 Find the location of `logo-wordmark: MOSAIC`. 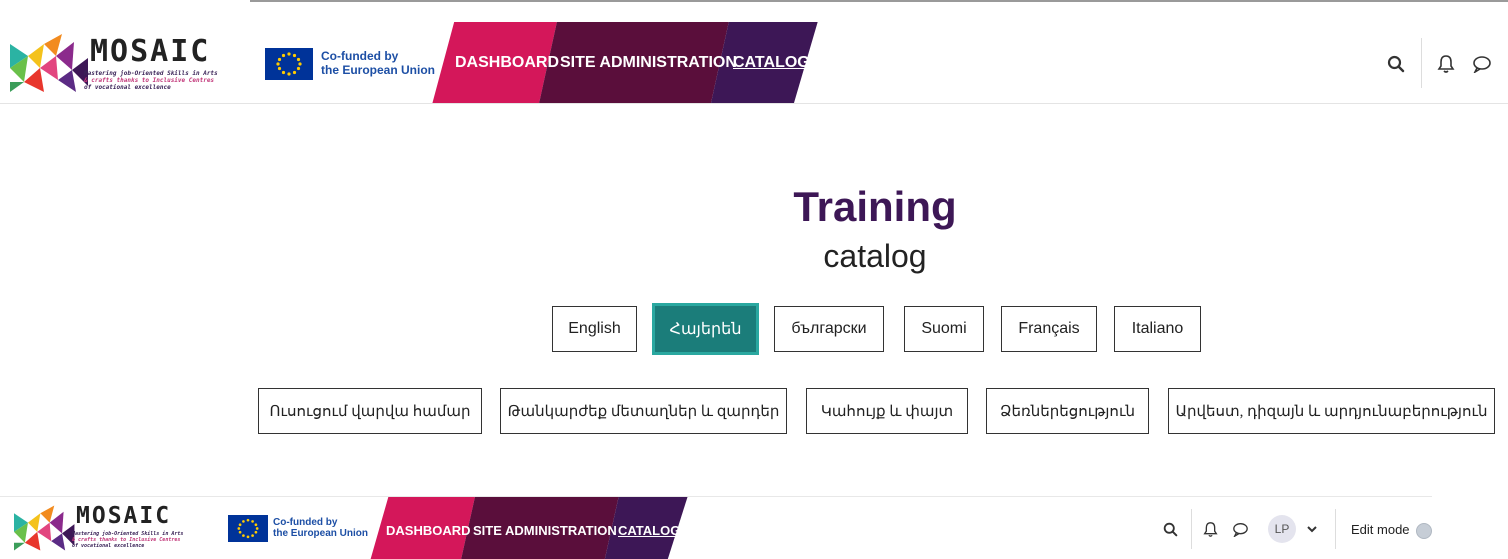

logo-wordmark: MOSAIC is located at coordinates (150, 51).